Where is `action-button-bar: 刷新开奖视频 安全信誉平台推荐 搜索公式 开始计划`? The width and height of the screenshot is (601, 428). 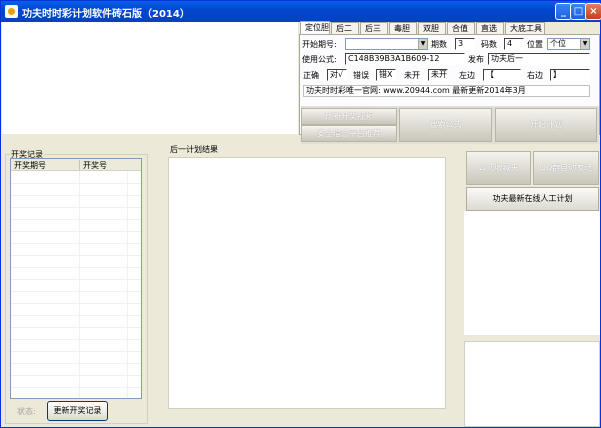
action-button-bar: 刷新开奖视频 安全信誉平台推荐 搜索公式 开始计划 is located at coordinates (450, 125).